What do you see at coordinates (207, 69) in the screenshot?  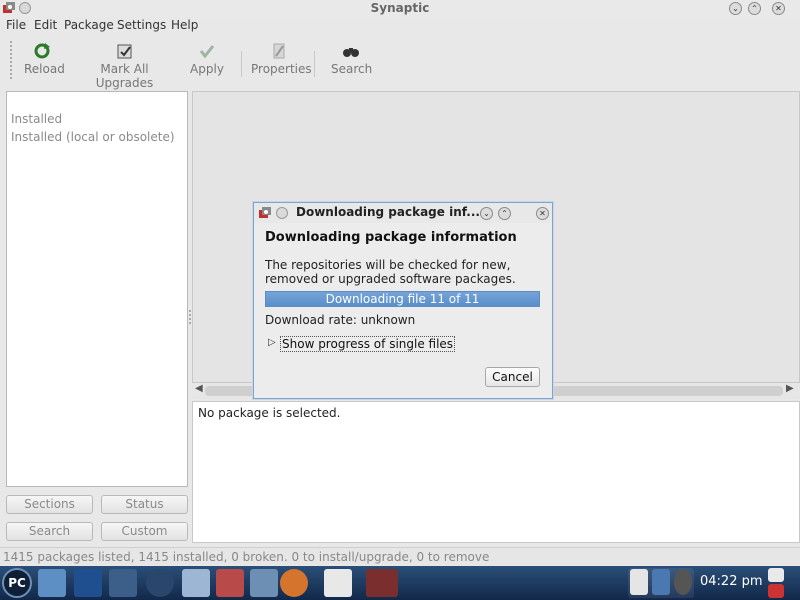 I see `apply-label: Apply` at bounding box center [207, 69].